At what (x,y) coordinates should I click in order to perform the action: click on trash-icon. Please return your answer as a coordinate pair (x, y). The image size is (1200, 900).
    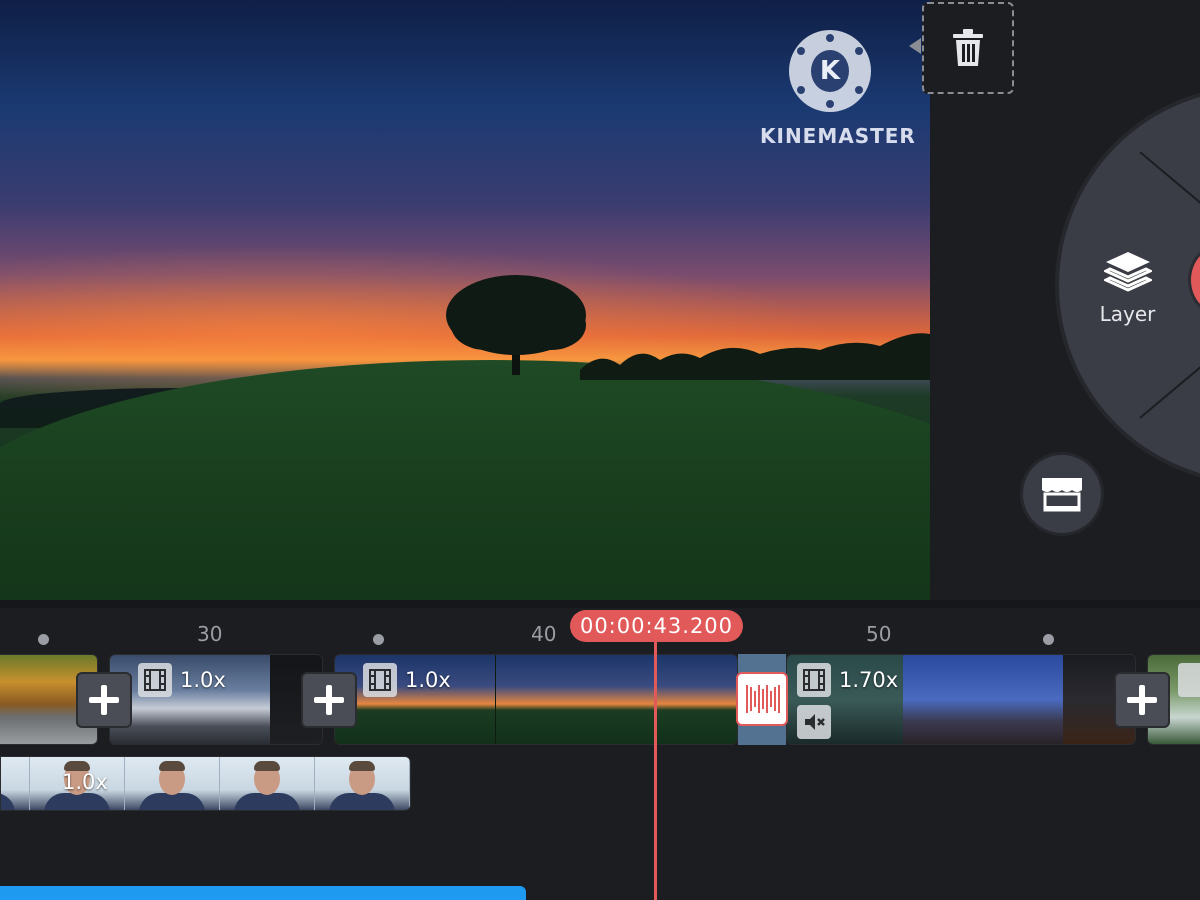
    Looking at the image, I should click on (968, 47).